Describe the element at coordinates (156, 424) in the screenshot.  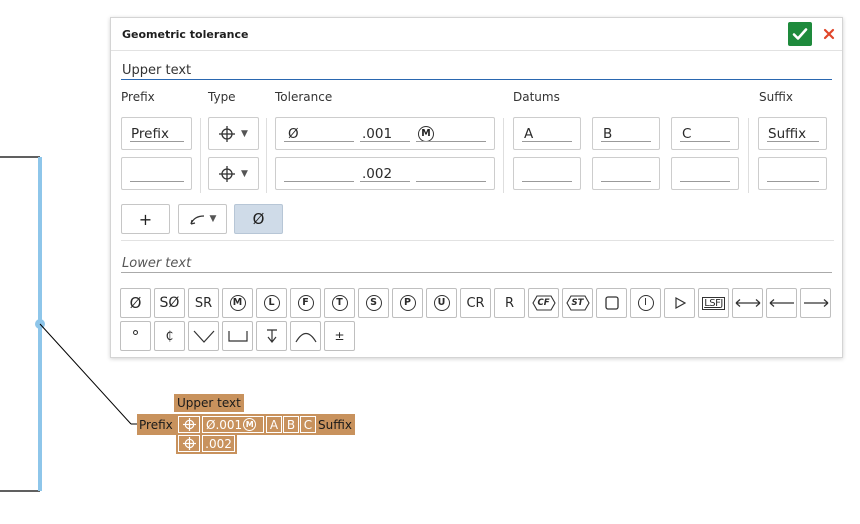
I see `annotation-prefix: Prefix` at that location.